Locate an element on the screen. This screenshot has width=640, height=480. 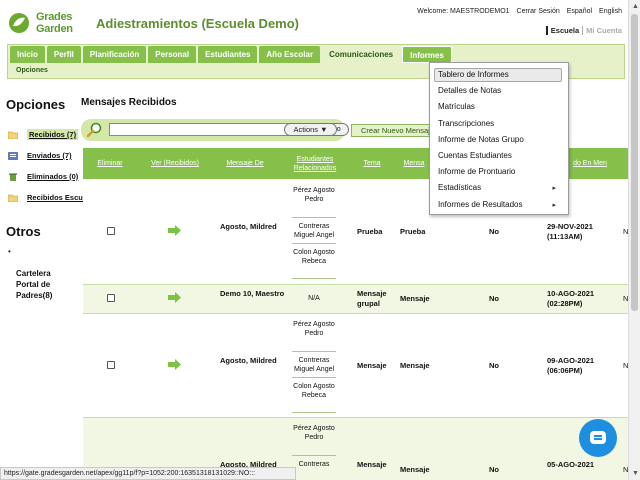
sidebar-item-label: Eliminados (0) is located at coordinates (53, 176).